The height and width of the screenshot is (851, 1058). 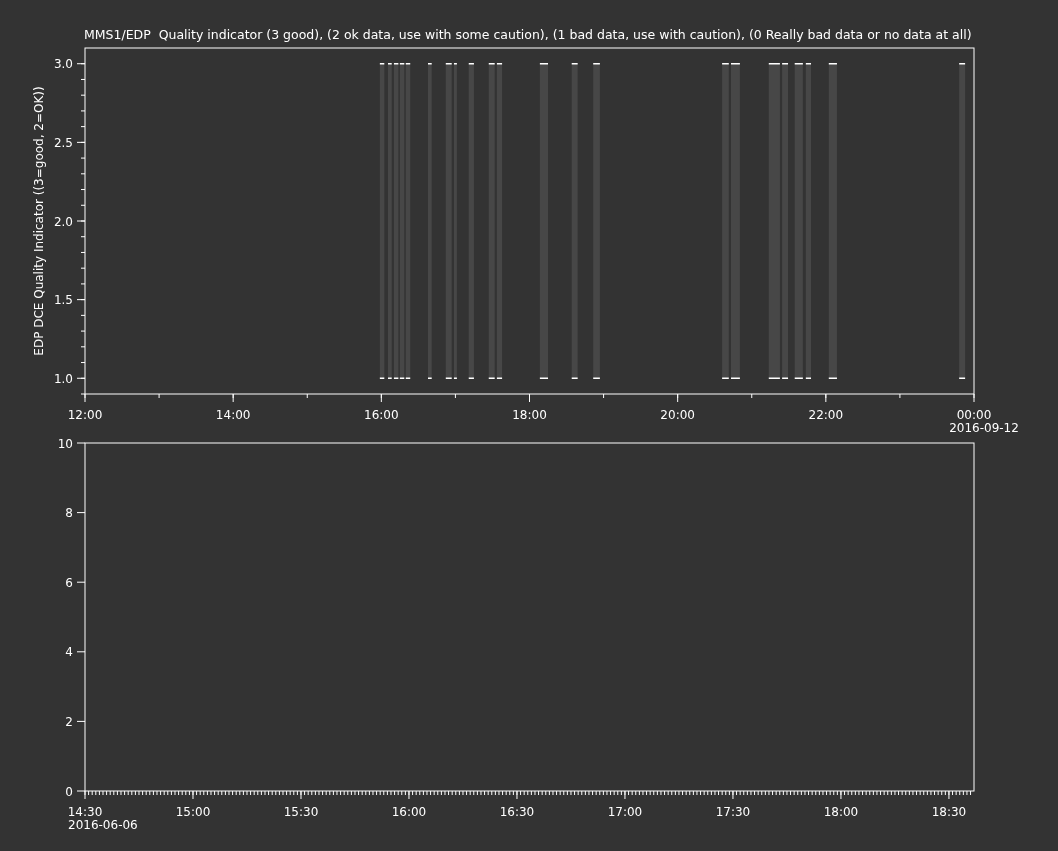 I want to click on x-tick: 17:30, so click(x=733, y=804).